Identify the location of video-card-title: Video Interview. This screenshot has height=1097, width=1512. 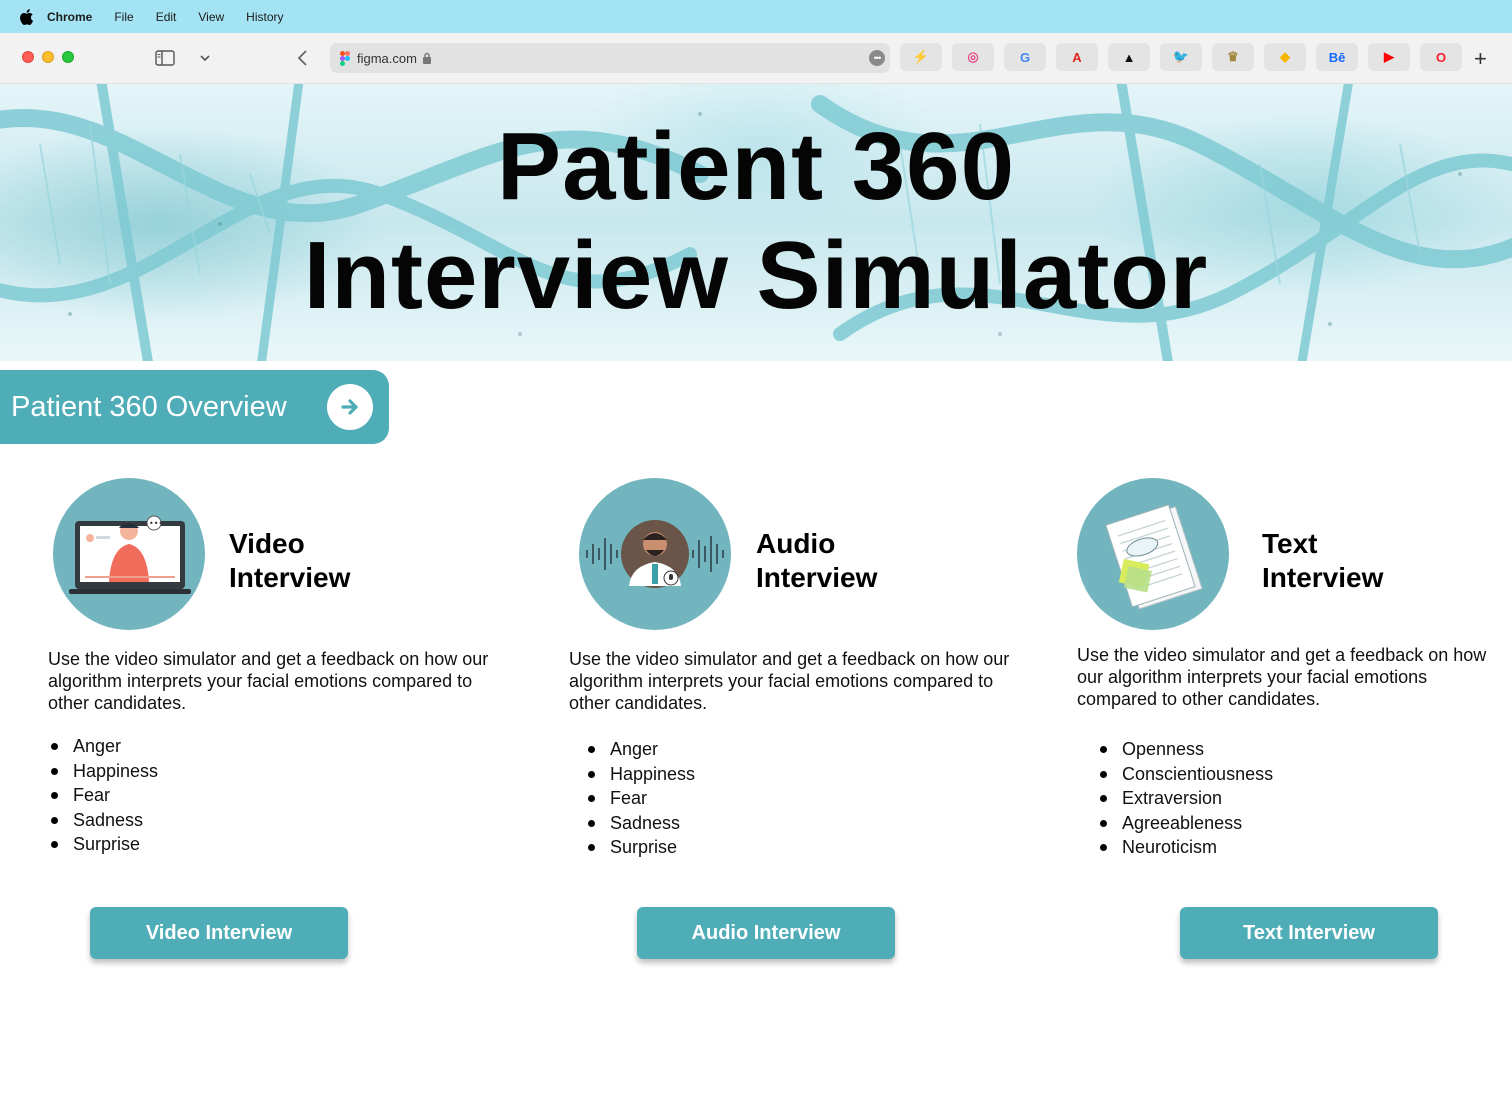
(290, 560).